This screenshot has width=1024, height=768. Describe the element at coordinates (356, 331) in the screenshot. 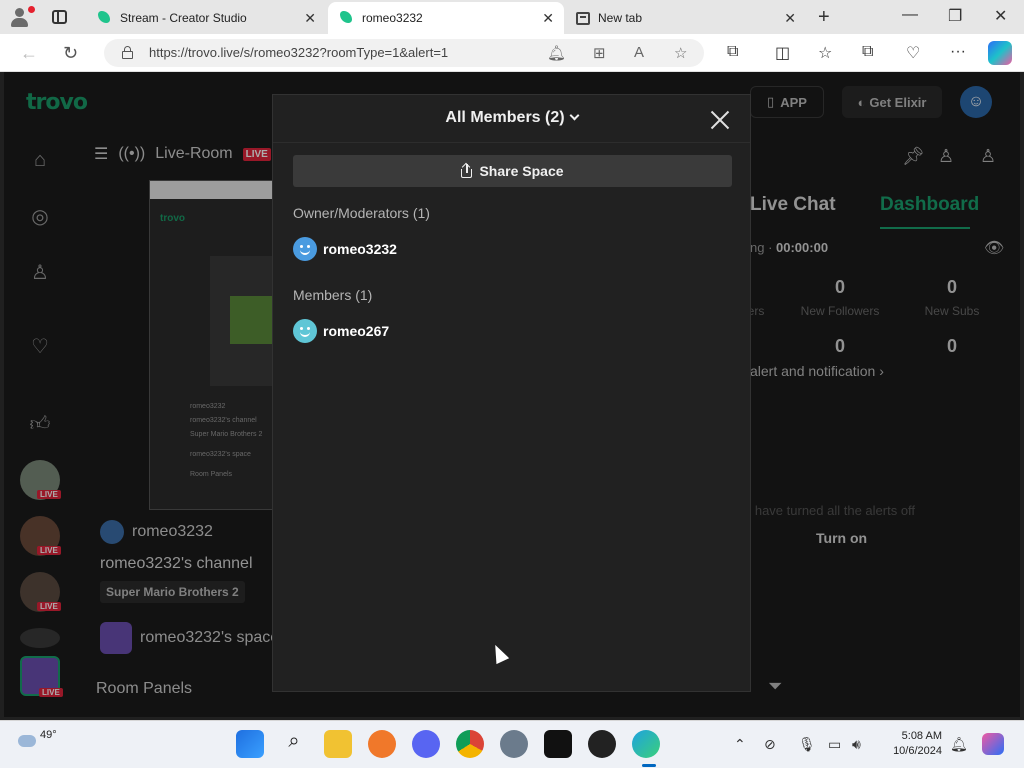

I see `member-name: romeo267` at that location.